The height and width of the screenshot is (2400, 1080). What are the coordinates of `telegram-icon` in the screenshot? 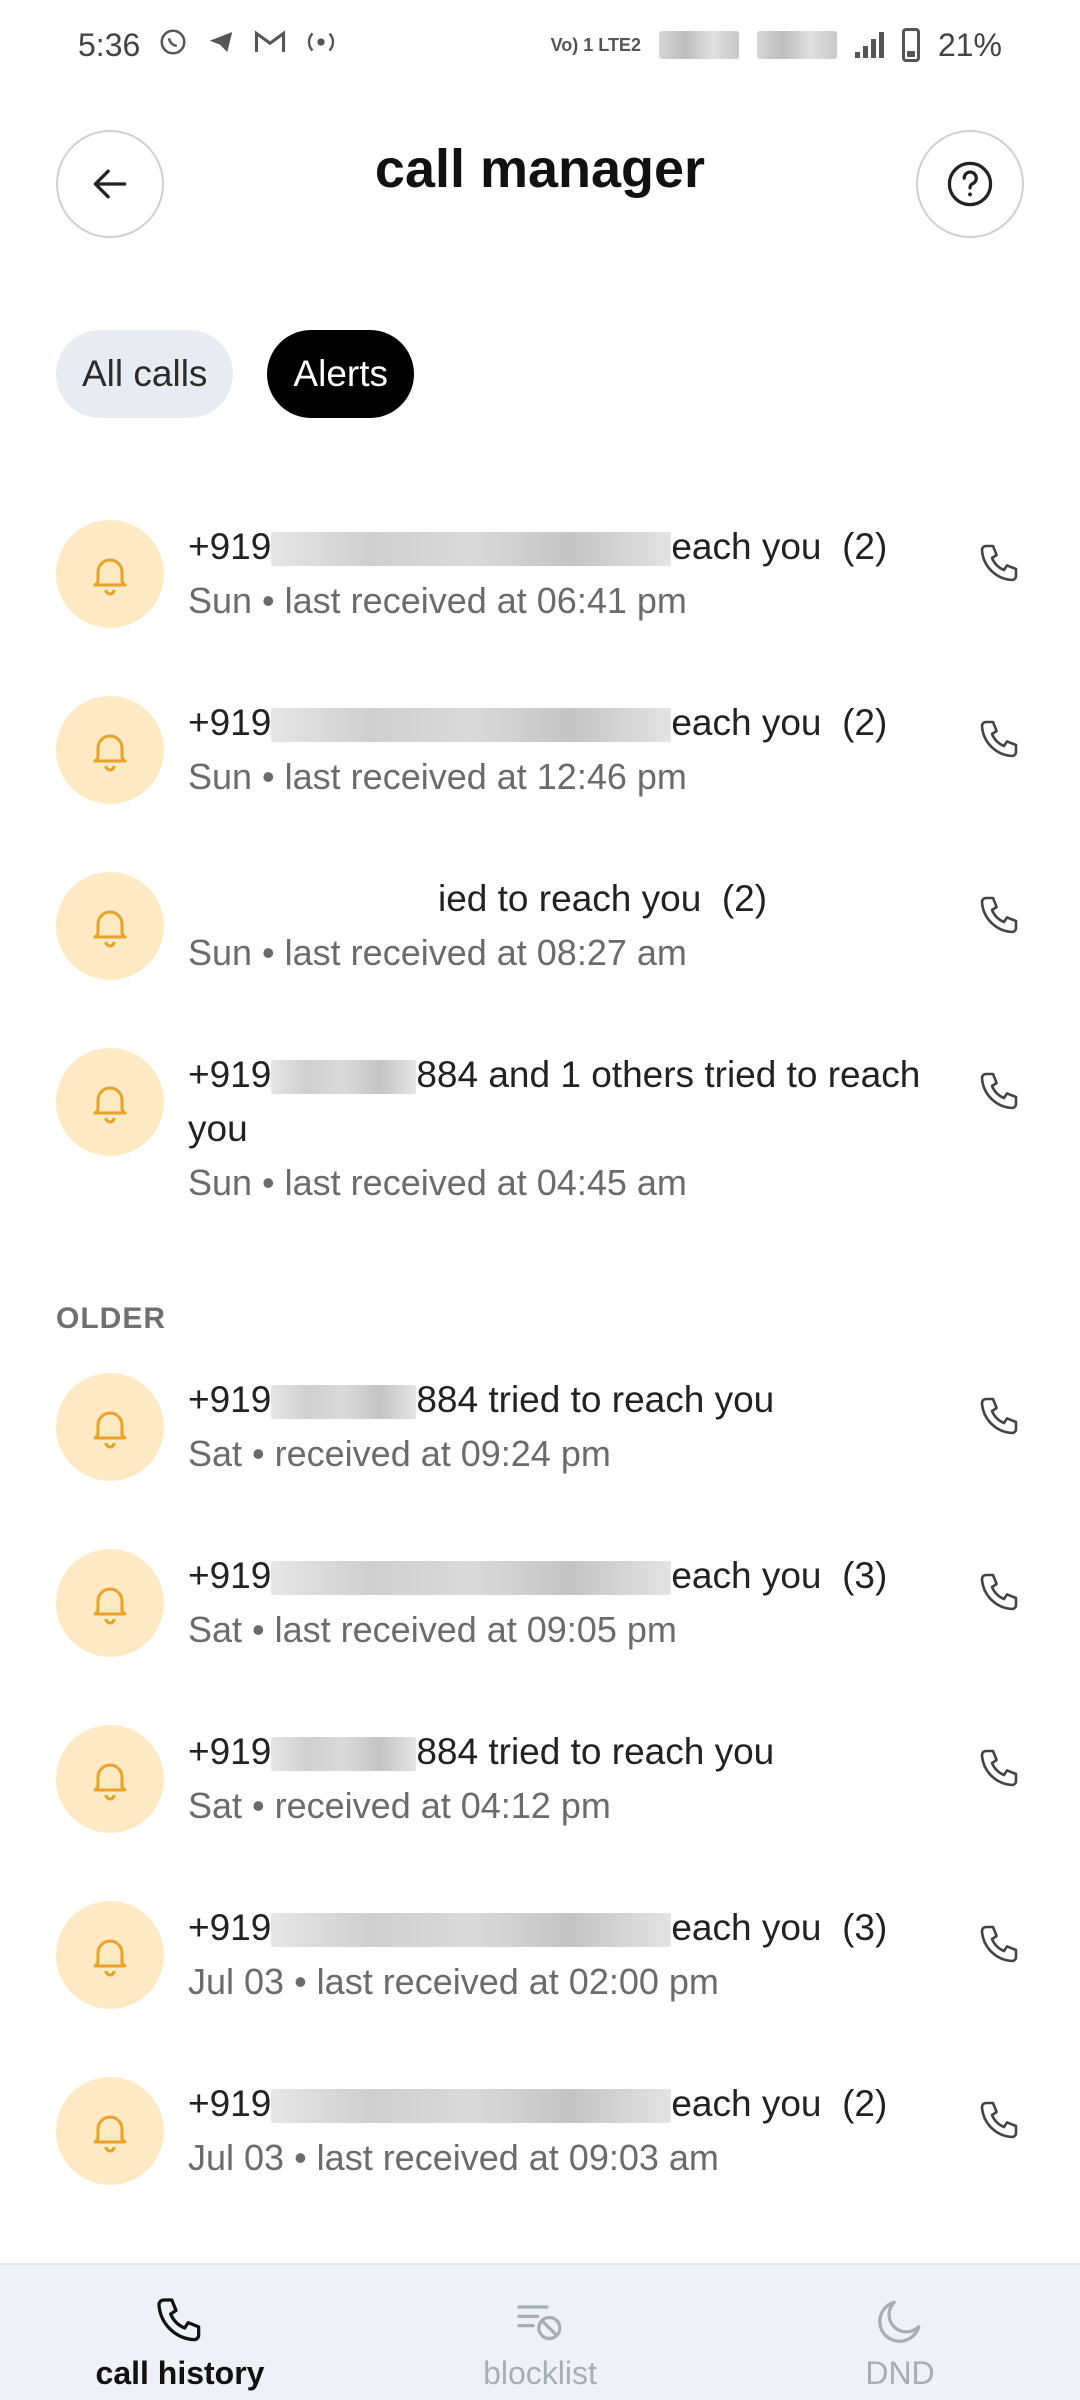 It's located at (221, 45).